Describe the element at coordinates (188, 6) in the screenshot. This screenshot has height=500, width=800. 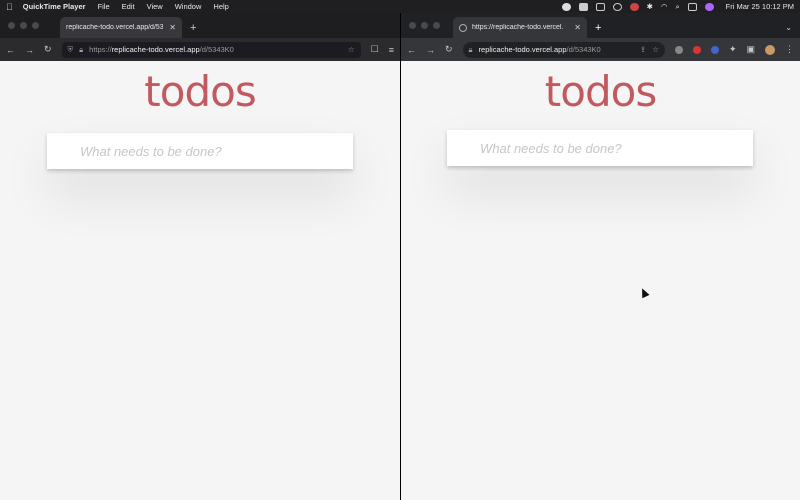
I see `menu-window: Window` at that location.